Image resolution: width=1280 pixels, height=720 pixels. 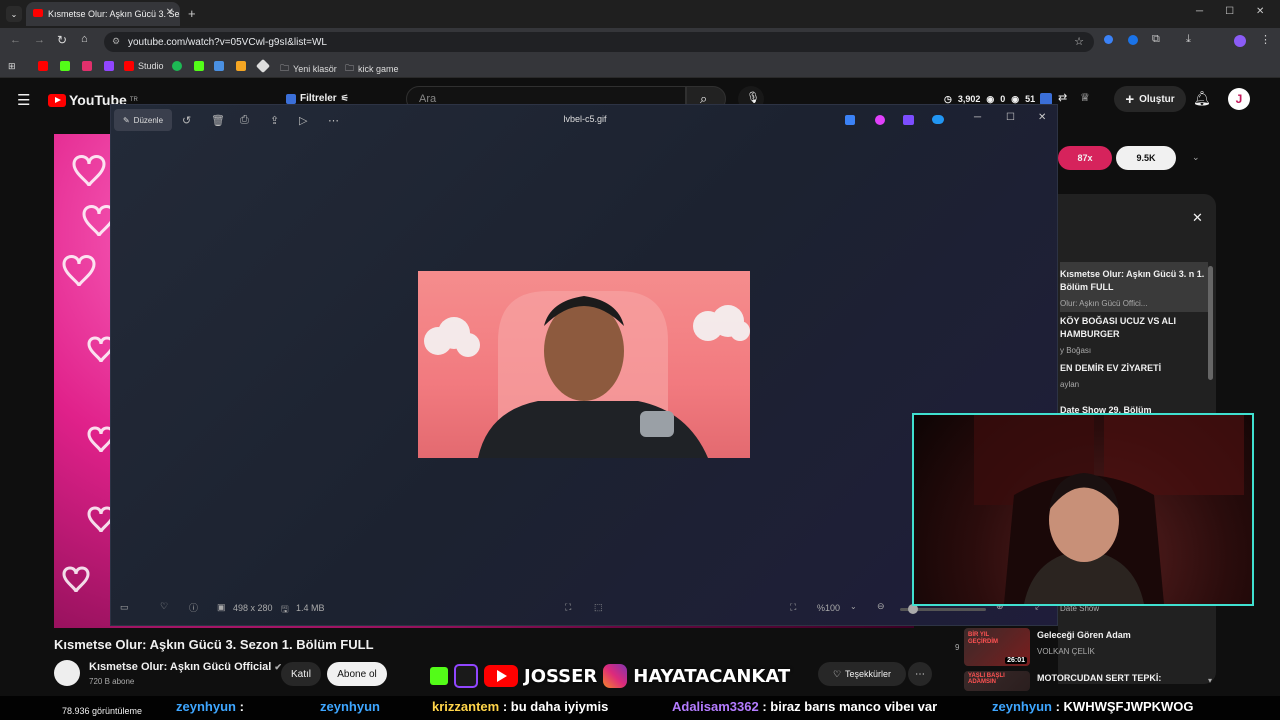 What do you see at coordinates (57, 100) in the screenshot?
I see `youtube-play-icon` at bounding box center [57, 100].